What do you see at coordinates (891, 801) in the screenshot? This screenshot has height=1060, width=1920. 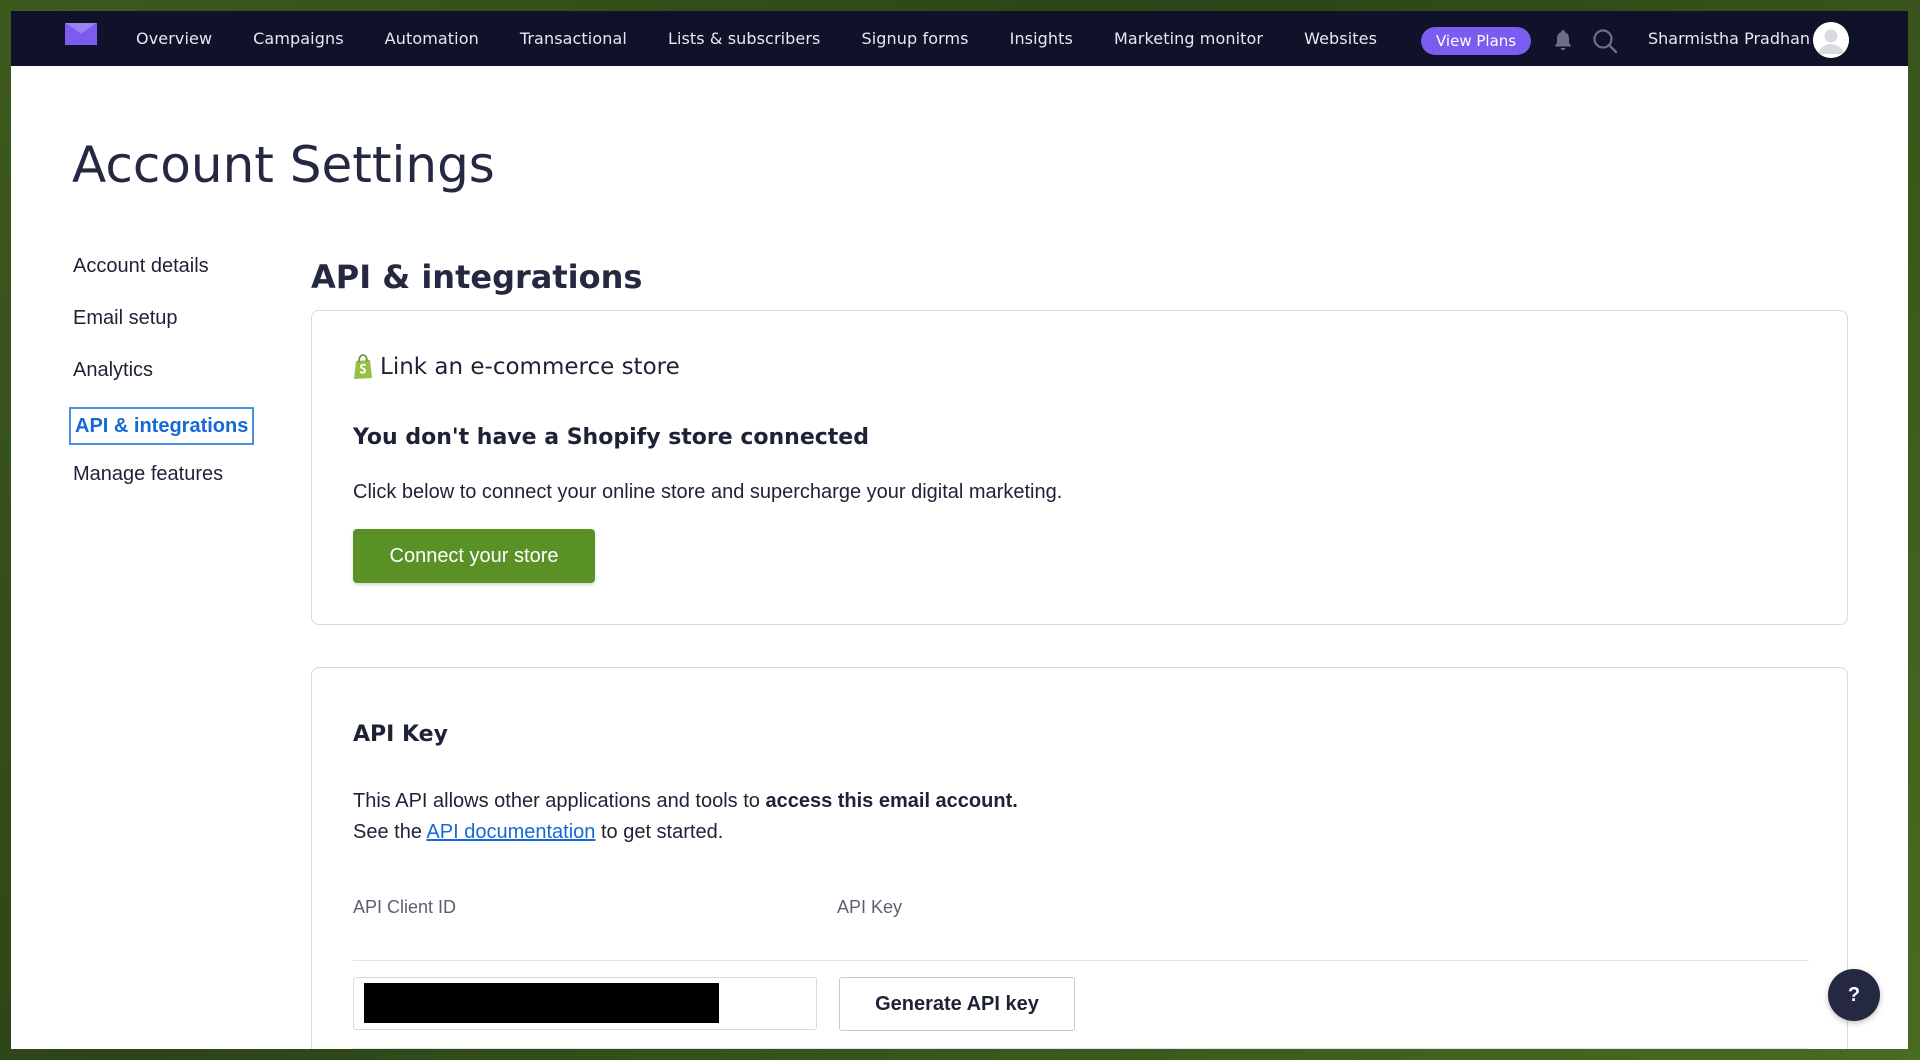 I see `api-description-bold: access this email account.` at bounding box center [891, 801].